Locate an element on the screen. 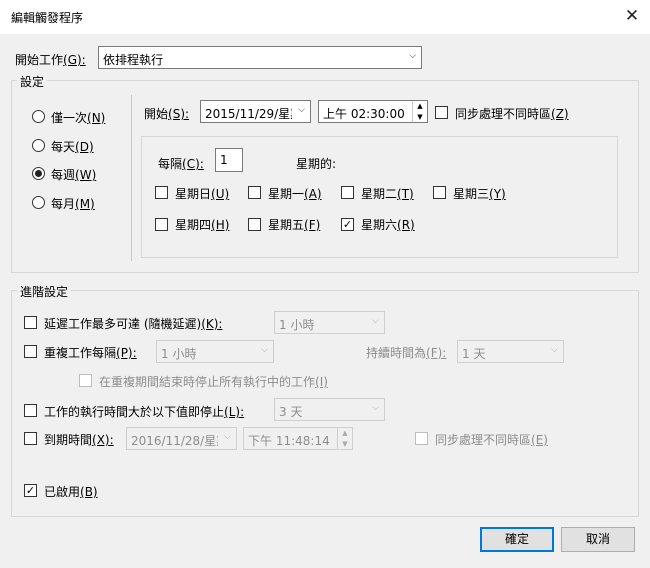  enabled-label: 已啟用(B) is located at coordinates (71, 492).